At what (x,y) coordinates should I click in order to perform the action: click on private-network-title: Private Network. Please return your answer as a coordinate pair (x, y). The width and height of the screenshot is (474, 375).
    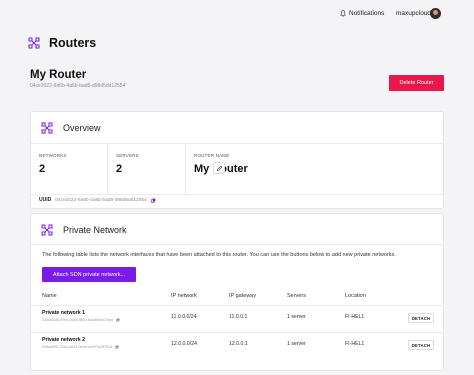
    Looking at the image, I should click on (95, 230).